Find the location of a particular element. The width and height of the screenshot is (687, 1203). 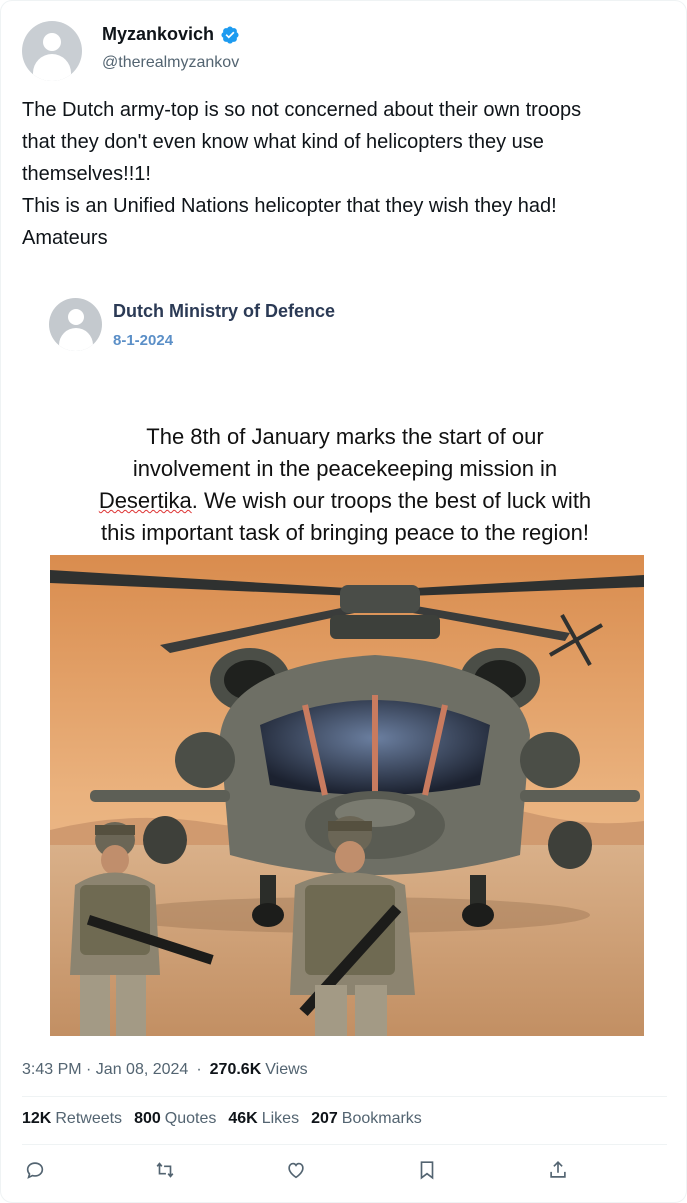

author-name-row: Myzankovich is located at coordinates (171, 34).